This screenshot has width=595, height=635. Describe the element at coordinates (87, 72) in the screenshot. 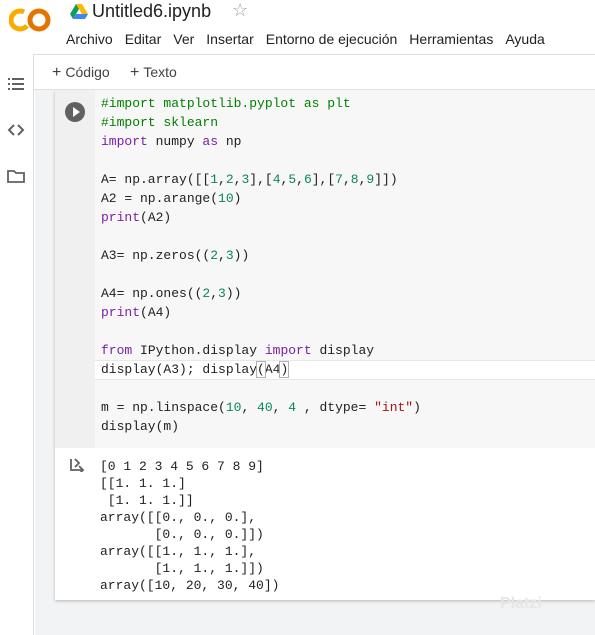

I see `add-code-label: Código` at that location.